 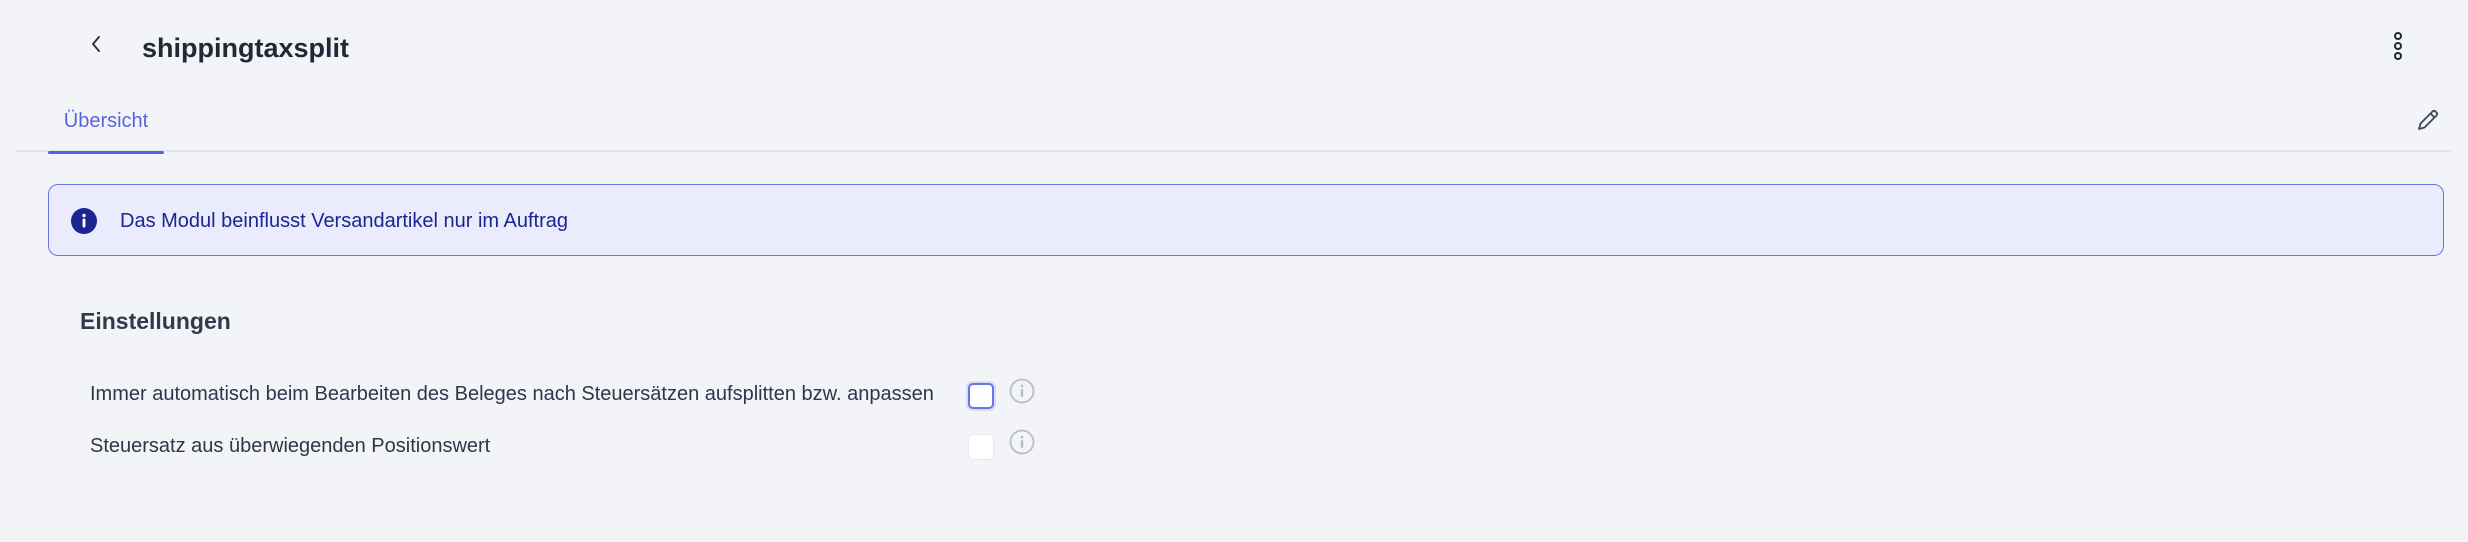 I want to click on pencil-icon, so click(x=2428, y=122).